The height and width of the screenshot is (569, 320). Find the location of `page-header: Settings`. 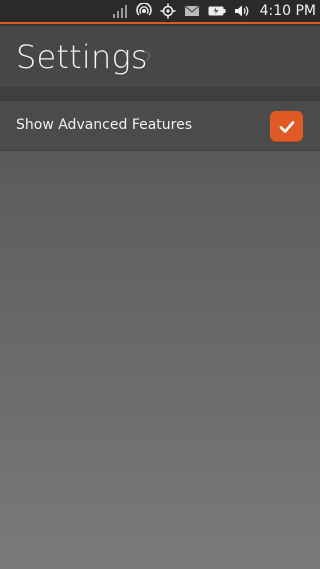

page-header: Settings is located at coordinates (160, 56).